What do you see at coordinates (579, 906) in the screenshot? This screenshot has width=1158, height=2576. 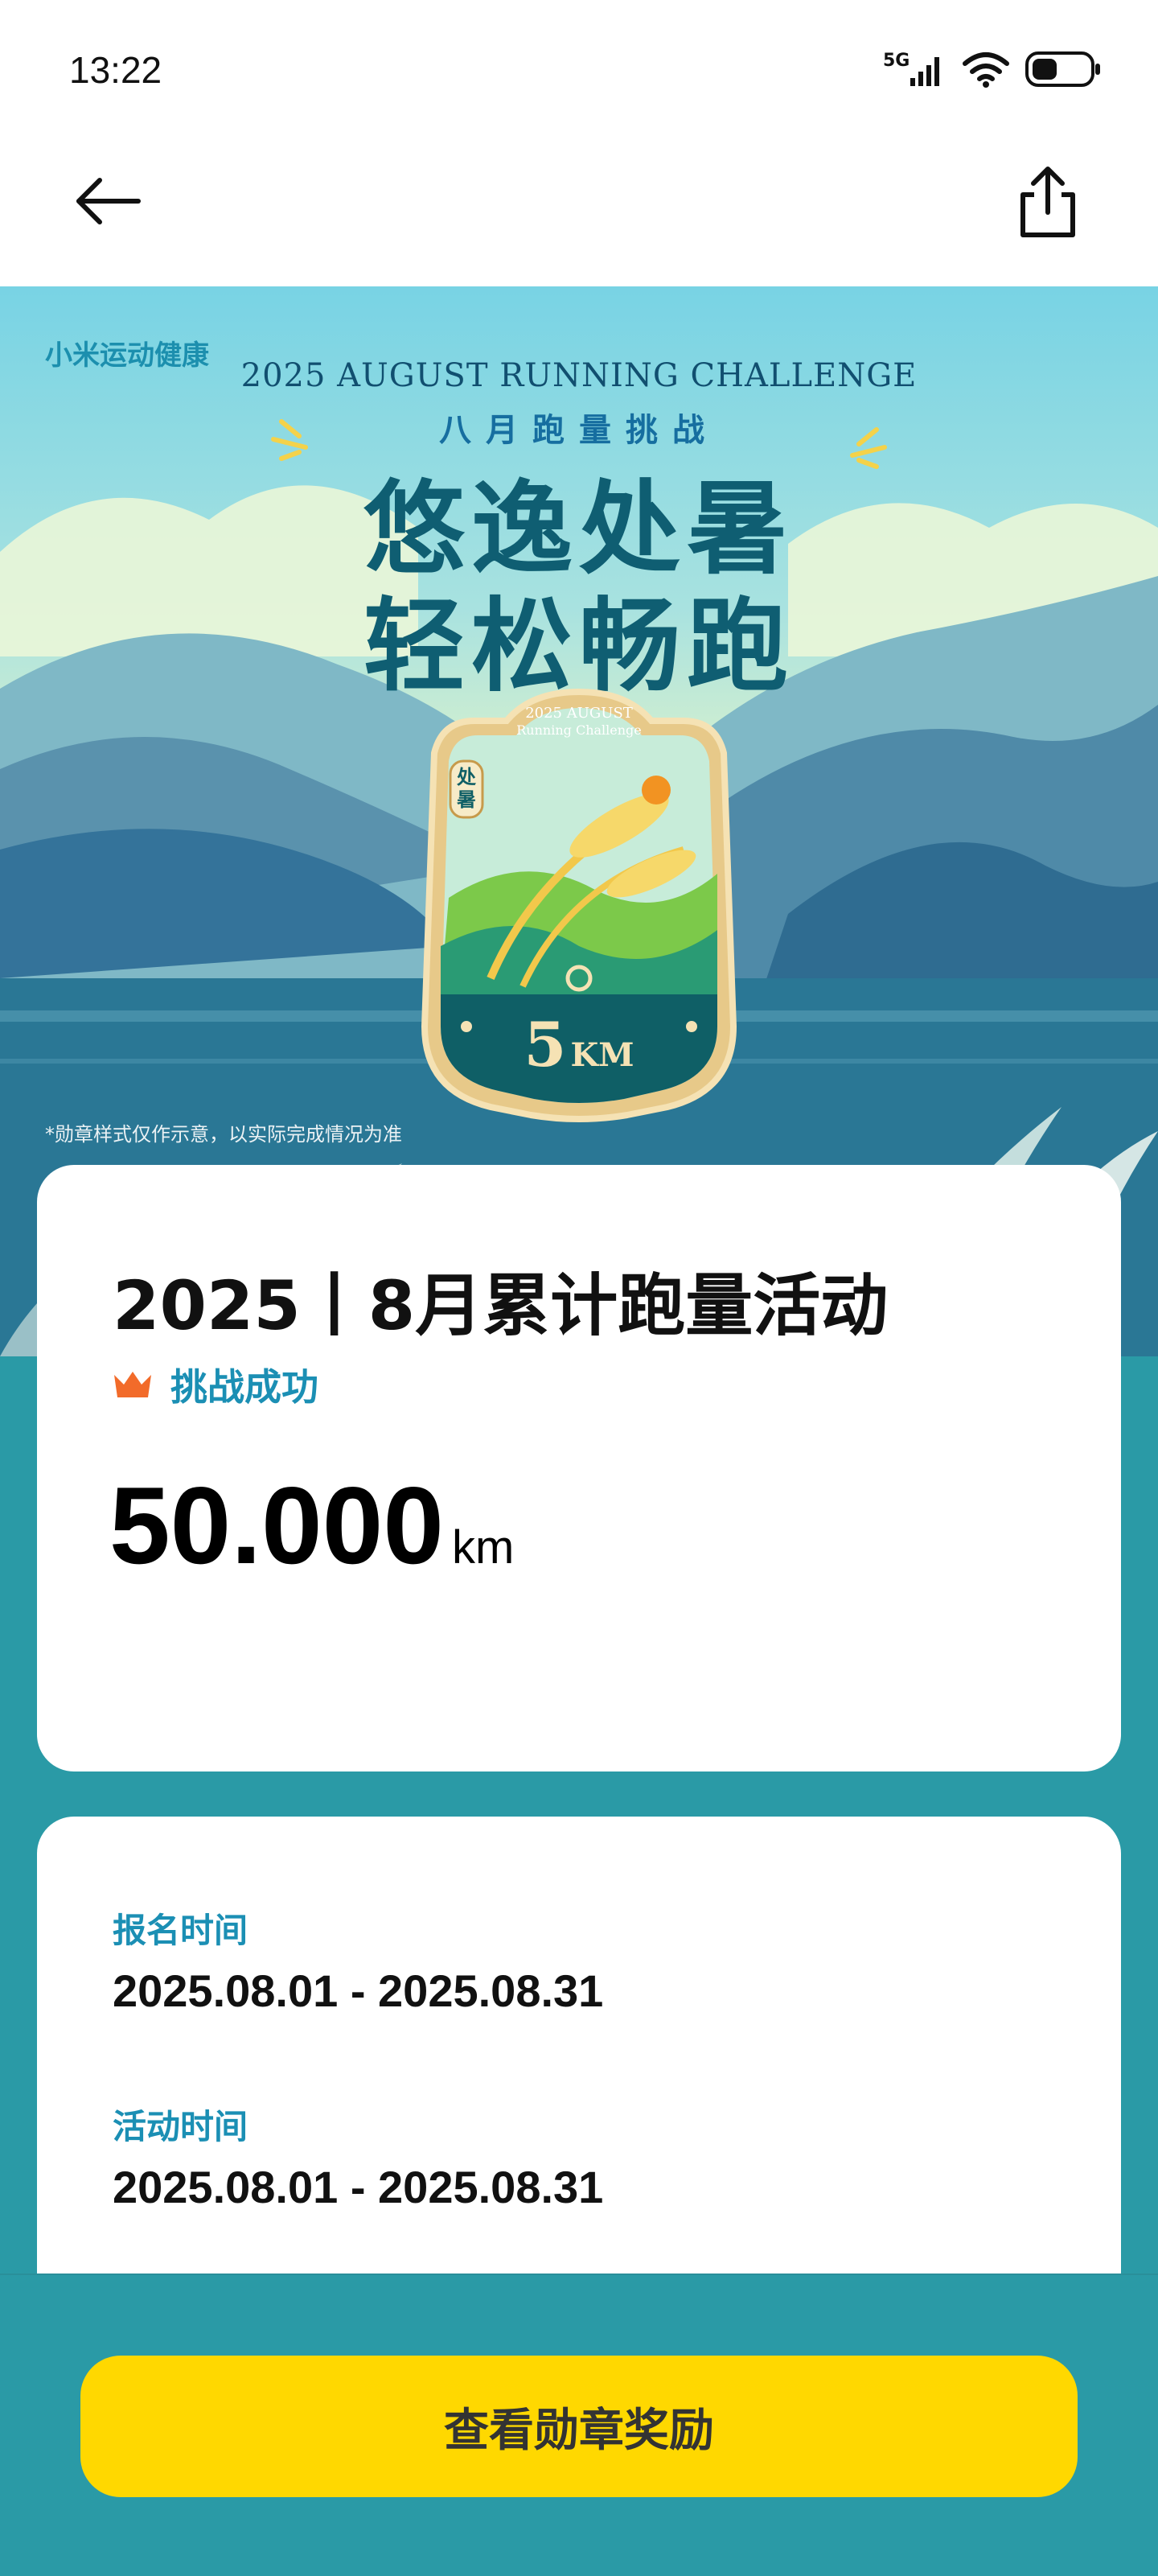 I see `medal-badge: 2025 AUGUST Running Challenge 处暑 5 KM` at bounding box center [579, 906].